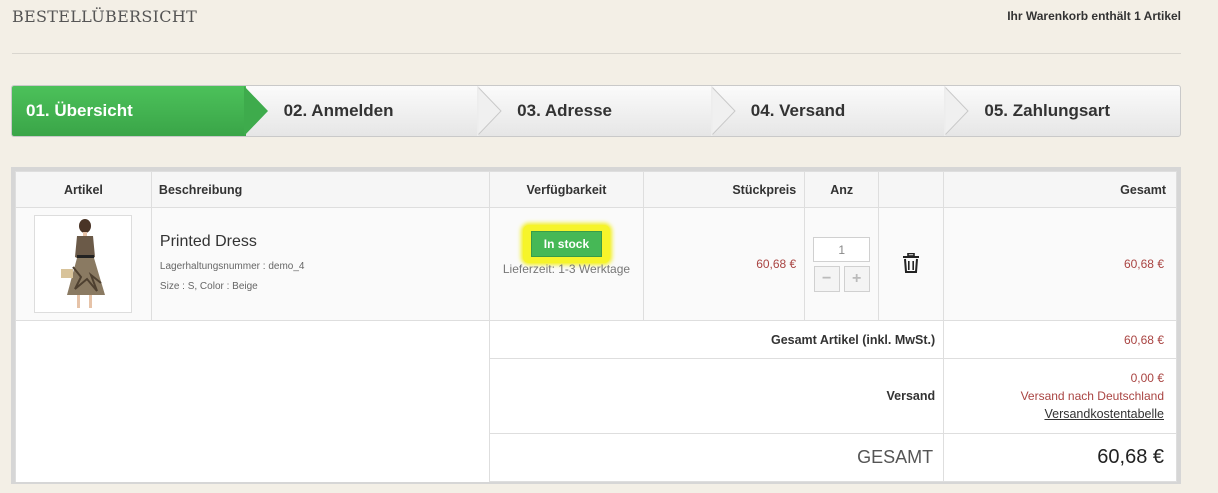  What do you see at coordinates (842, 189) in the screenshot?
I see `header-quantity: Anz` at bounding box center [842, 189].